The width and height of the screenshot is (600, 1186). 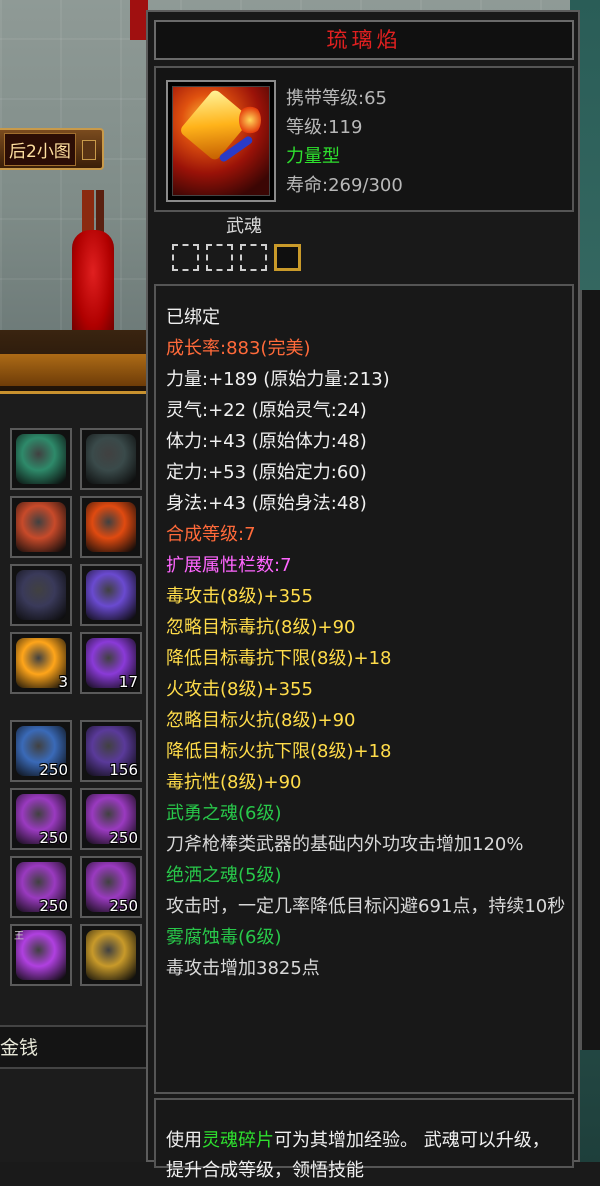 What do you see at coordinates (89, 150) in the screenshot?
I see `minimap-button-knob` at bounding box center [89, 150].